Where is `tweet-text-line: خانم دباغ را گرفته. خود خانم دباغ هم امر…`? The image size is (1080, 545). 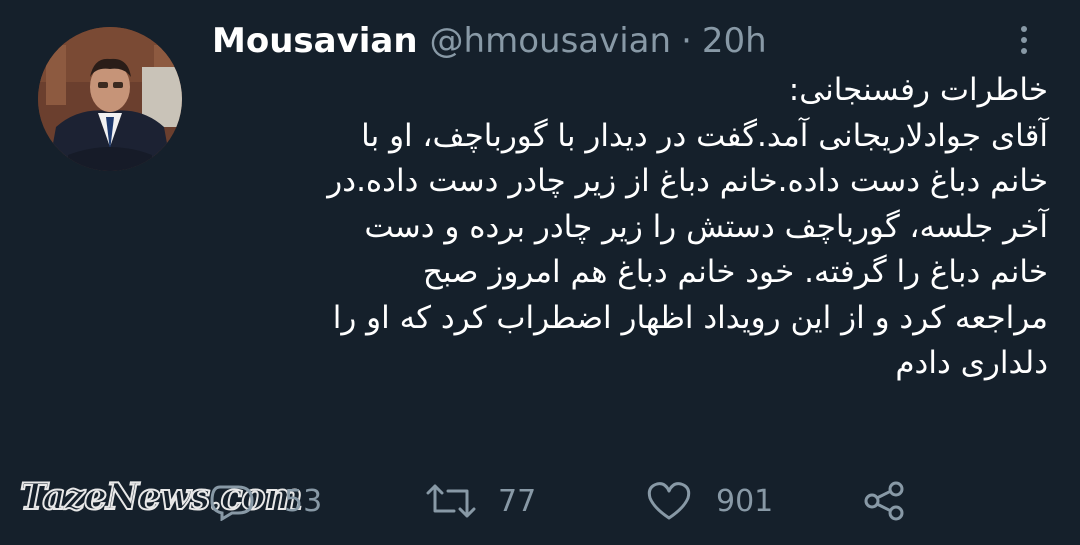
tweet-text-line: خانم دباغ را گرفته. خود خانم دباغ هم امر… is located at coordinates (735, 272).